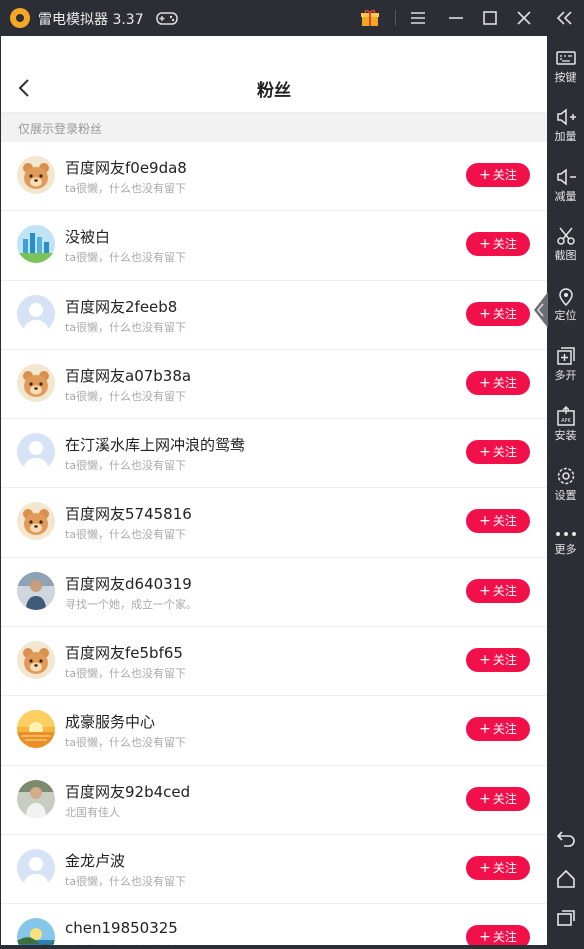  Describe the element at coordinates (274, 593) in the screenshot. I see `fan-row: 百度网友d640319 寻找一个她，成立一个家。 + 关注` at that location.